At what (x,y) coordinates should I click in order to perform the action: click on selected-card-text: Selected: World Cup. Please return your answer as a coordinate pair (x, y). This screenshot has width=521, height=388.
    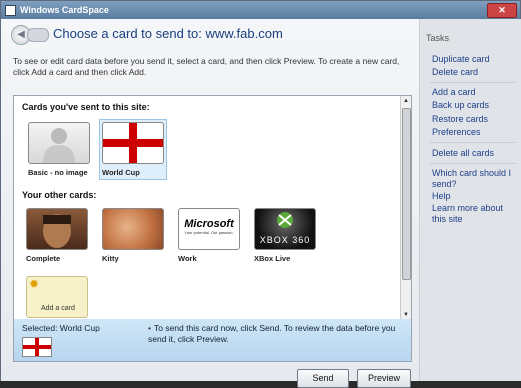
    Looking at the image, I should click on (61, 328).